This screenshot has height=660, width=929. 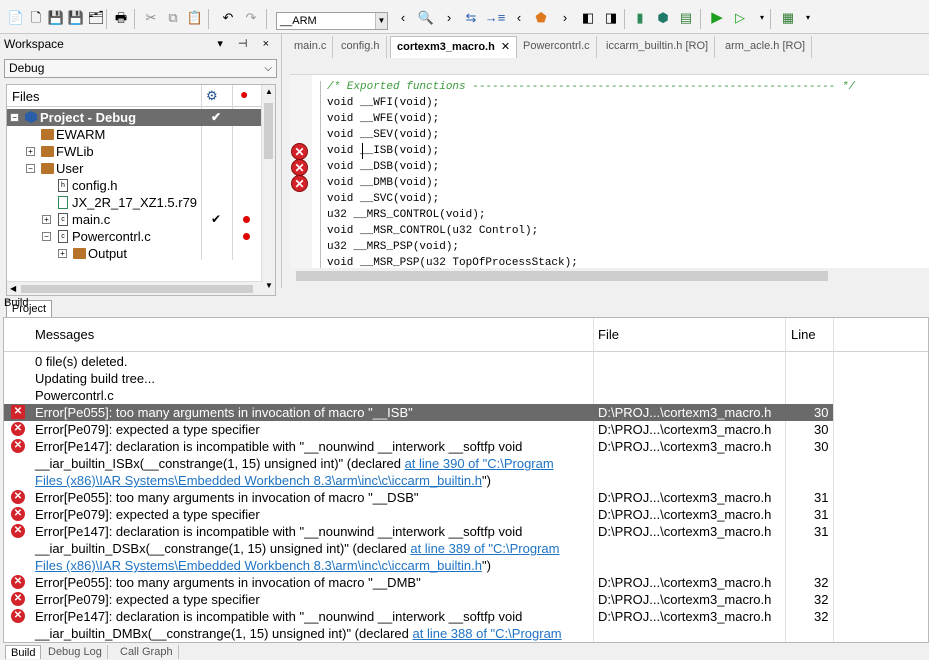 What do you see at coordinates (381, 21) in the screenshot?
I see `chevron-down-icon: ▼` at bounding box center [381, 21].